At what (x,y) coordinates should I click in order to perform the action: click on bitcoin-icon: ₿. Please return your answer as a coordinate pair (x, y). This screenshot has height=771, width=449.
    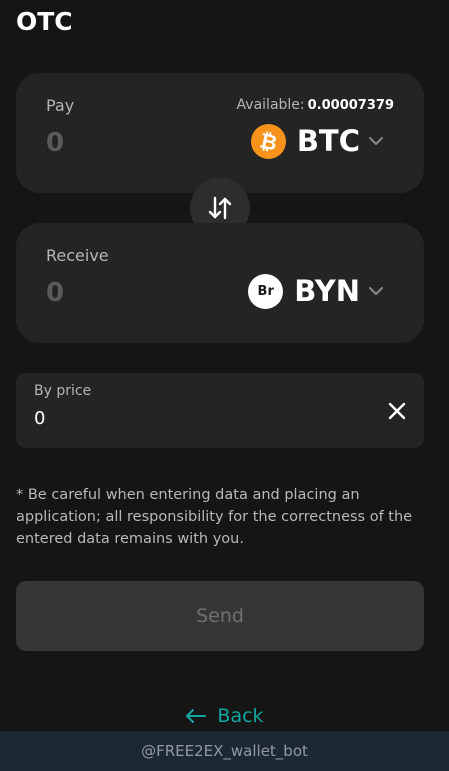
    Looking at the image, I should click on (268, 141).